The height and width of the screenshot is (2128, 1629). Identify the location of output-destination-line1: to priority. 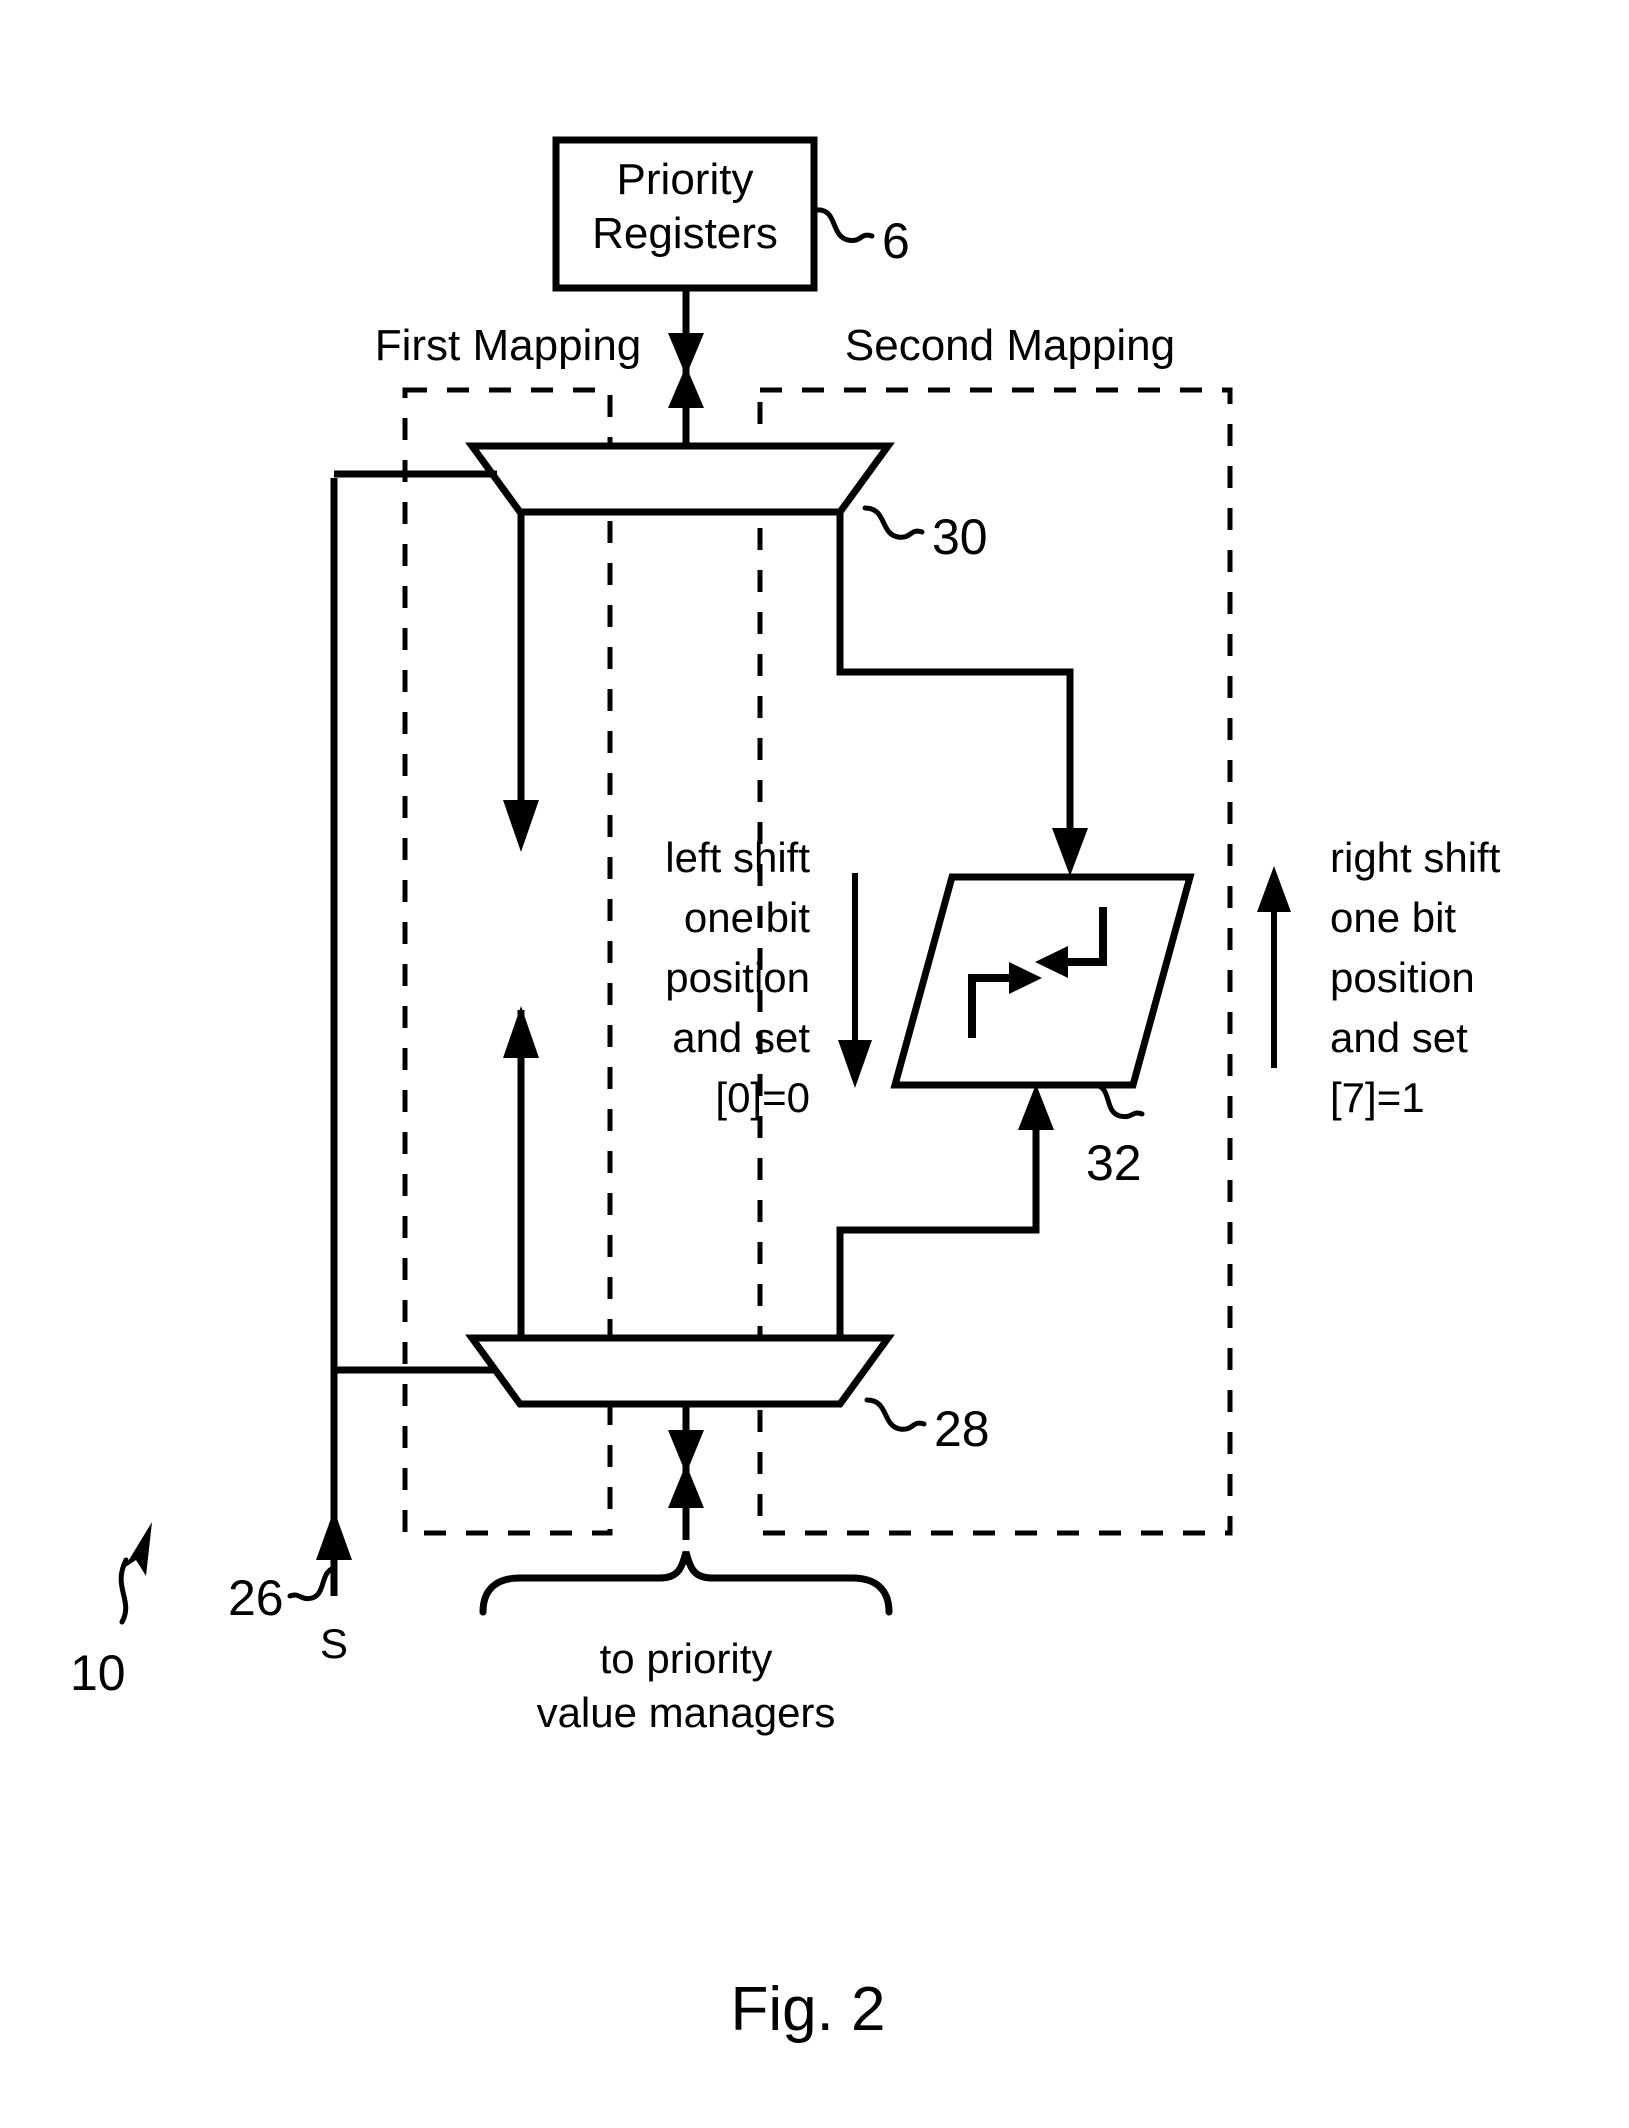
(686, 1658).